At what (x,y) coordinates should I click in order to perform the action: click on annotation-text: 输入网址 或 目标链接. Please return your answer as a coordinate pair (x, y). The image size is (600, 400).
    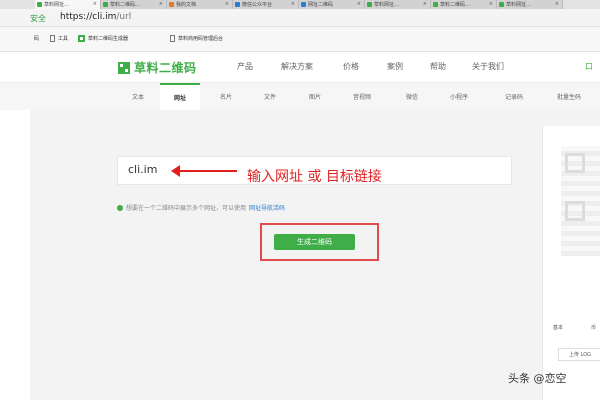
    Looking at the image, I should click on (314, 177).